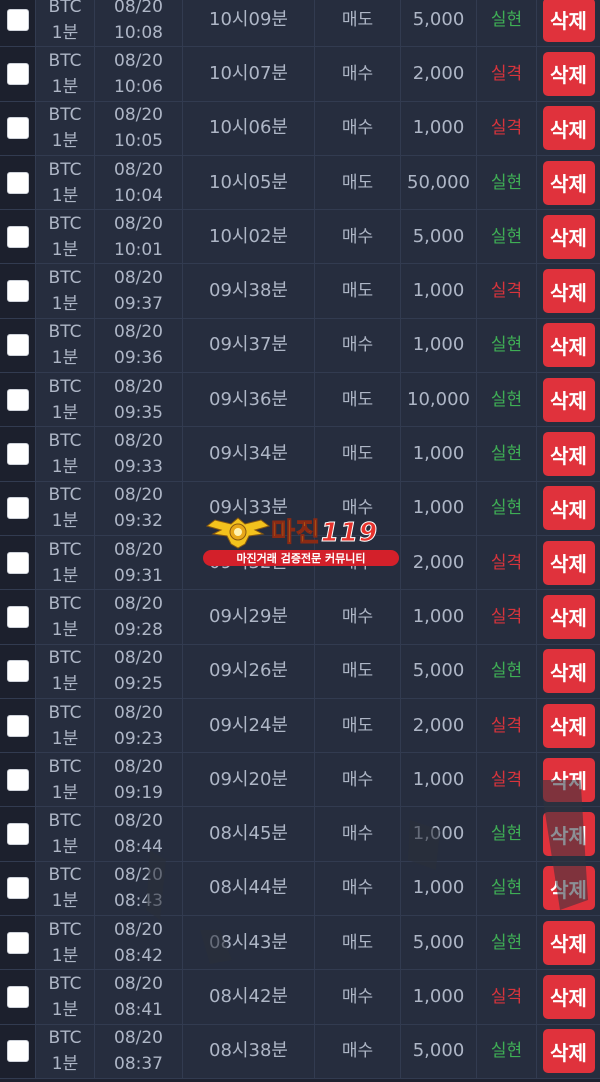 This screenshot has width=600, height=1082. I want to click on table-row: BTC 1분 08/20 09:19 09시20분 매수 1,000 실격 삭제, so click(300, 780).